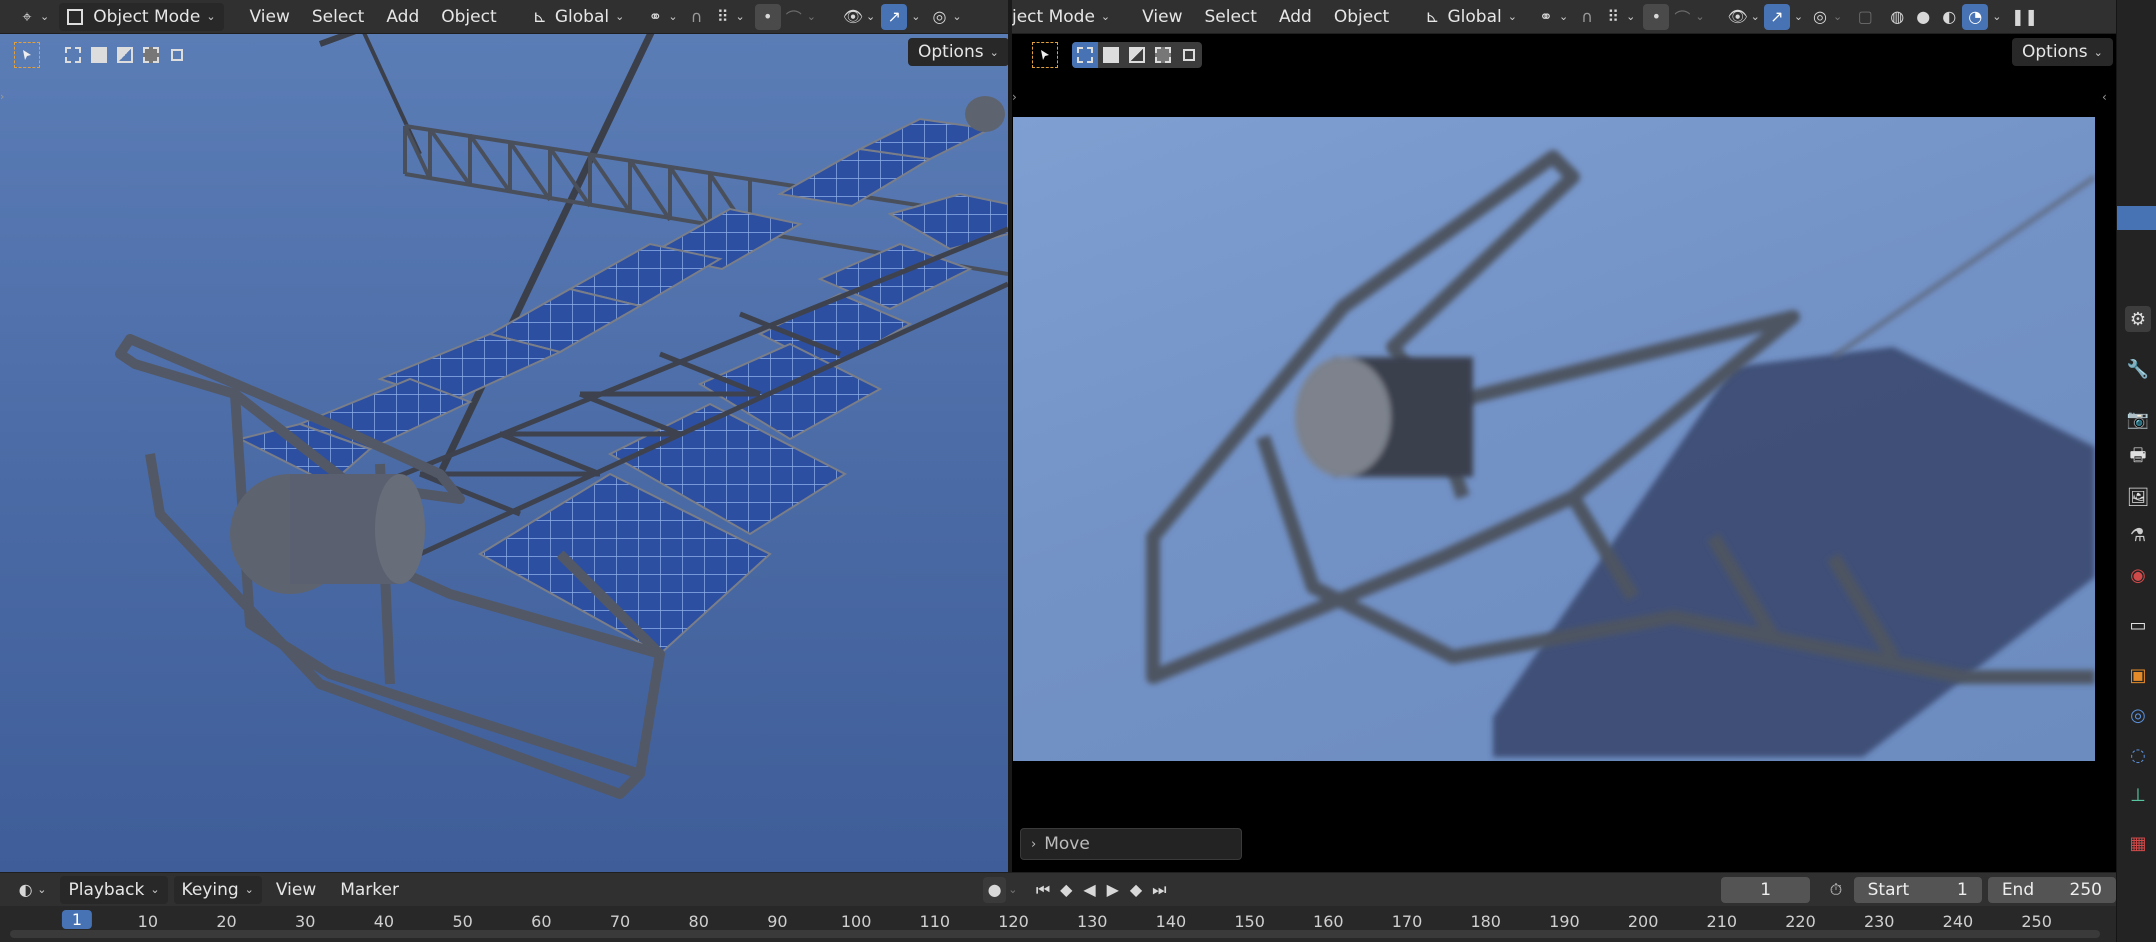 Image resolution: width=2156 pixels, height=942 pixels. Describe the element at coordinates (1014, 97) in the screenshot. I see `right-toolbar-toggle: ›` at that location.